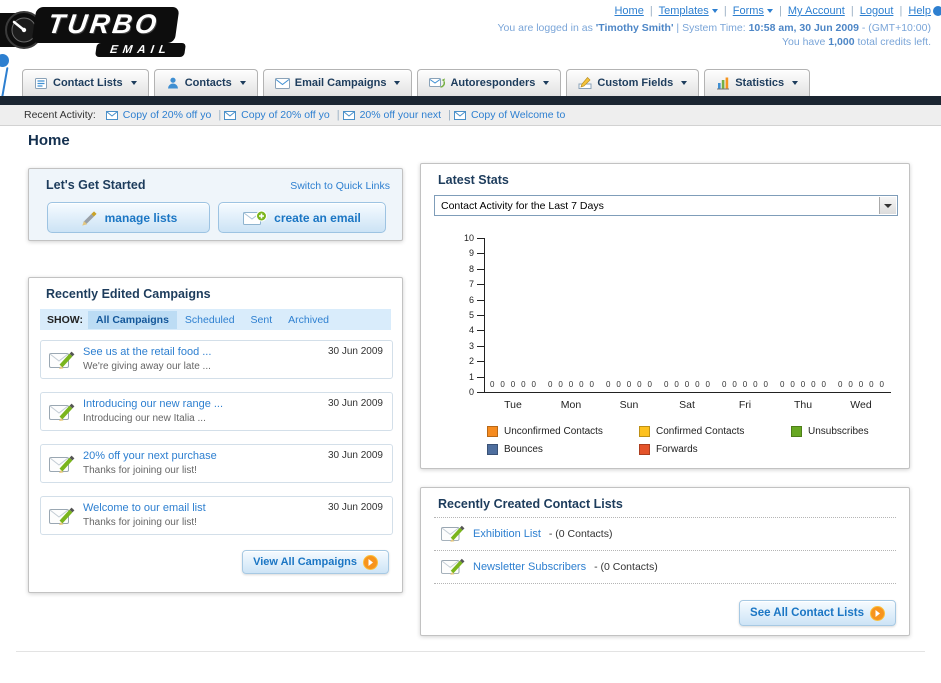 The height and width of the screenshot is (683, 941). Describe the element at coordinates (666, 205) in the screenshot. I see `stats-period-select: Contact Activity for the Last 7 Days` at that location.